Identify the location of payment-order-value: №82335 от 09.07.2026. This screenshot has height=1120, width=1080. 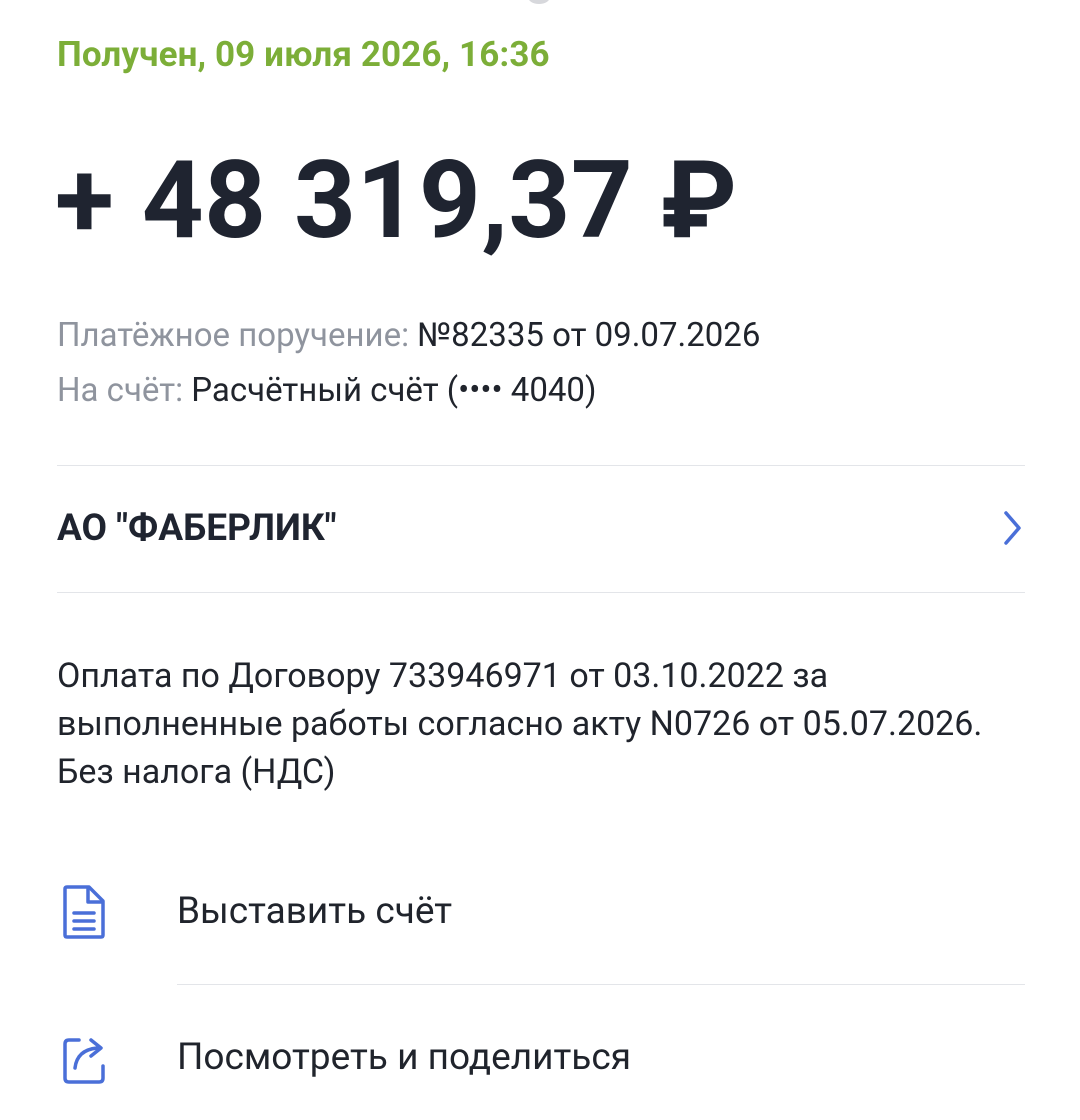
(589, 335).